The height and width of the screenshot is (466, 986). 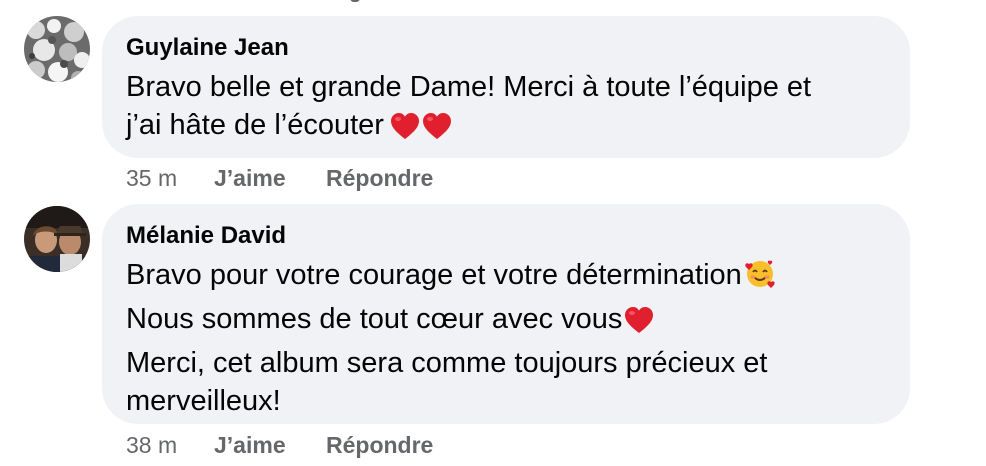 I want to click on comment-text-line: Nous sommes de tout cœur avec vous, so click(x=374, y=319).